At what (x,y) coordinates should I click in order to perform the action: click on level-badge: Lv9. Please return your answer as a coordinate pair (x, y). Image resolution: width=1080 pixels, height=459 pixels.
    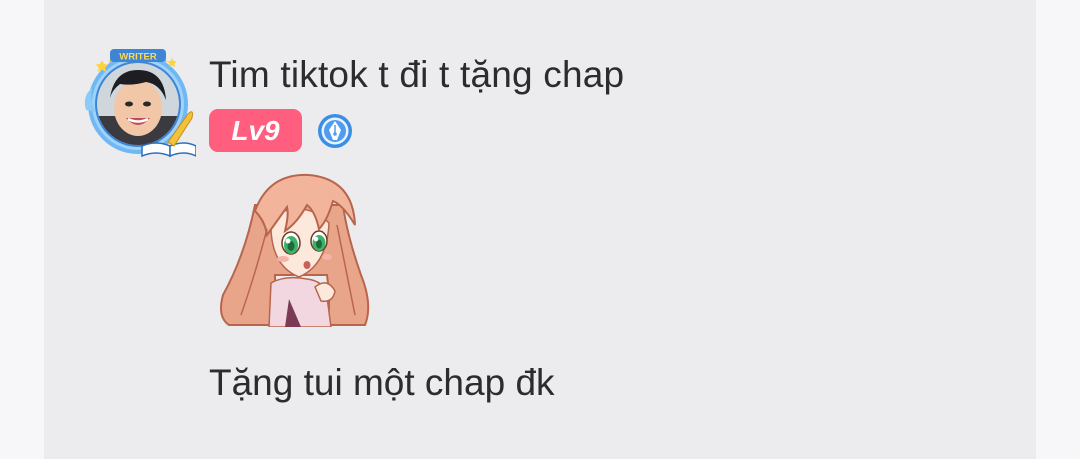
    Looking at the image, I should click on (255, 130).